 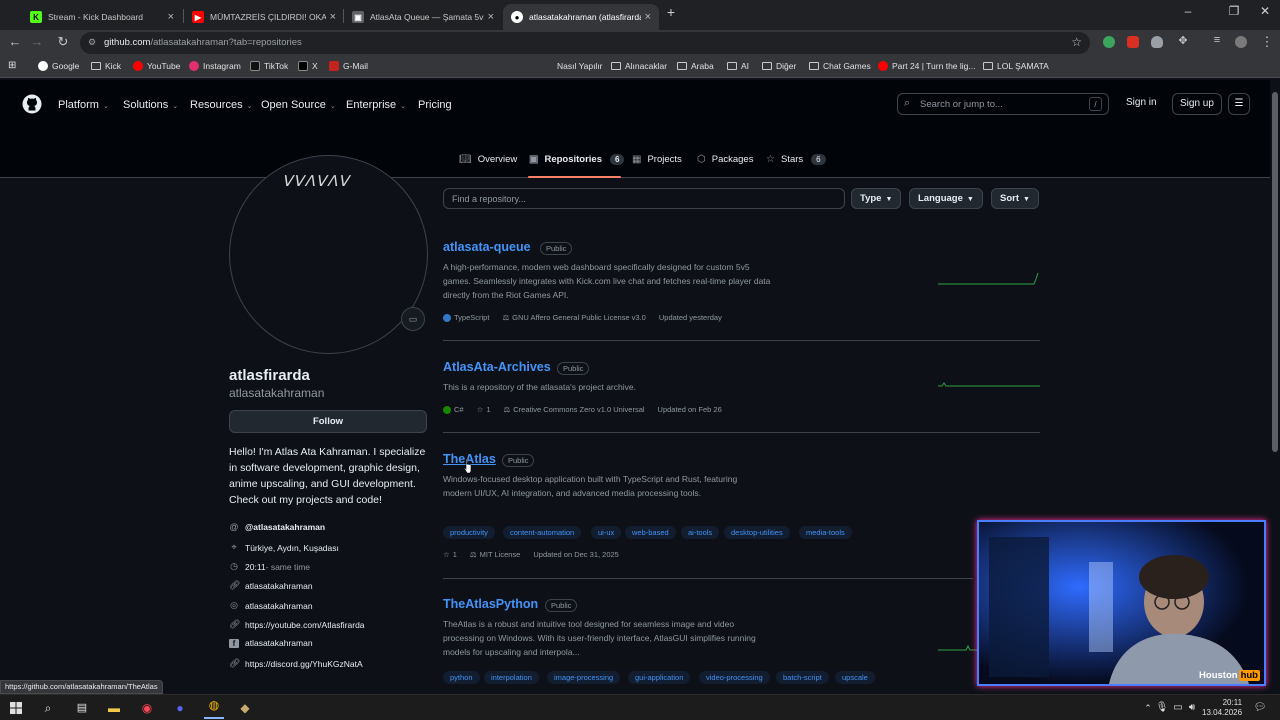 I want to click on discord-icon: ●, so click(x=180, y=708).